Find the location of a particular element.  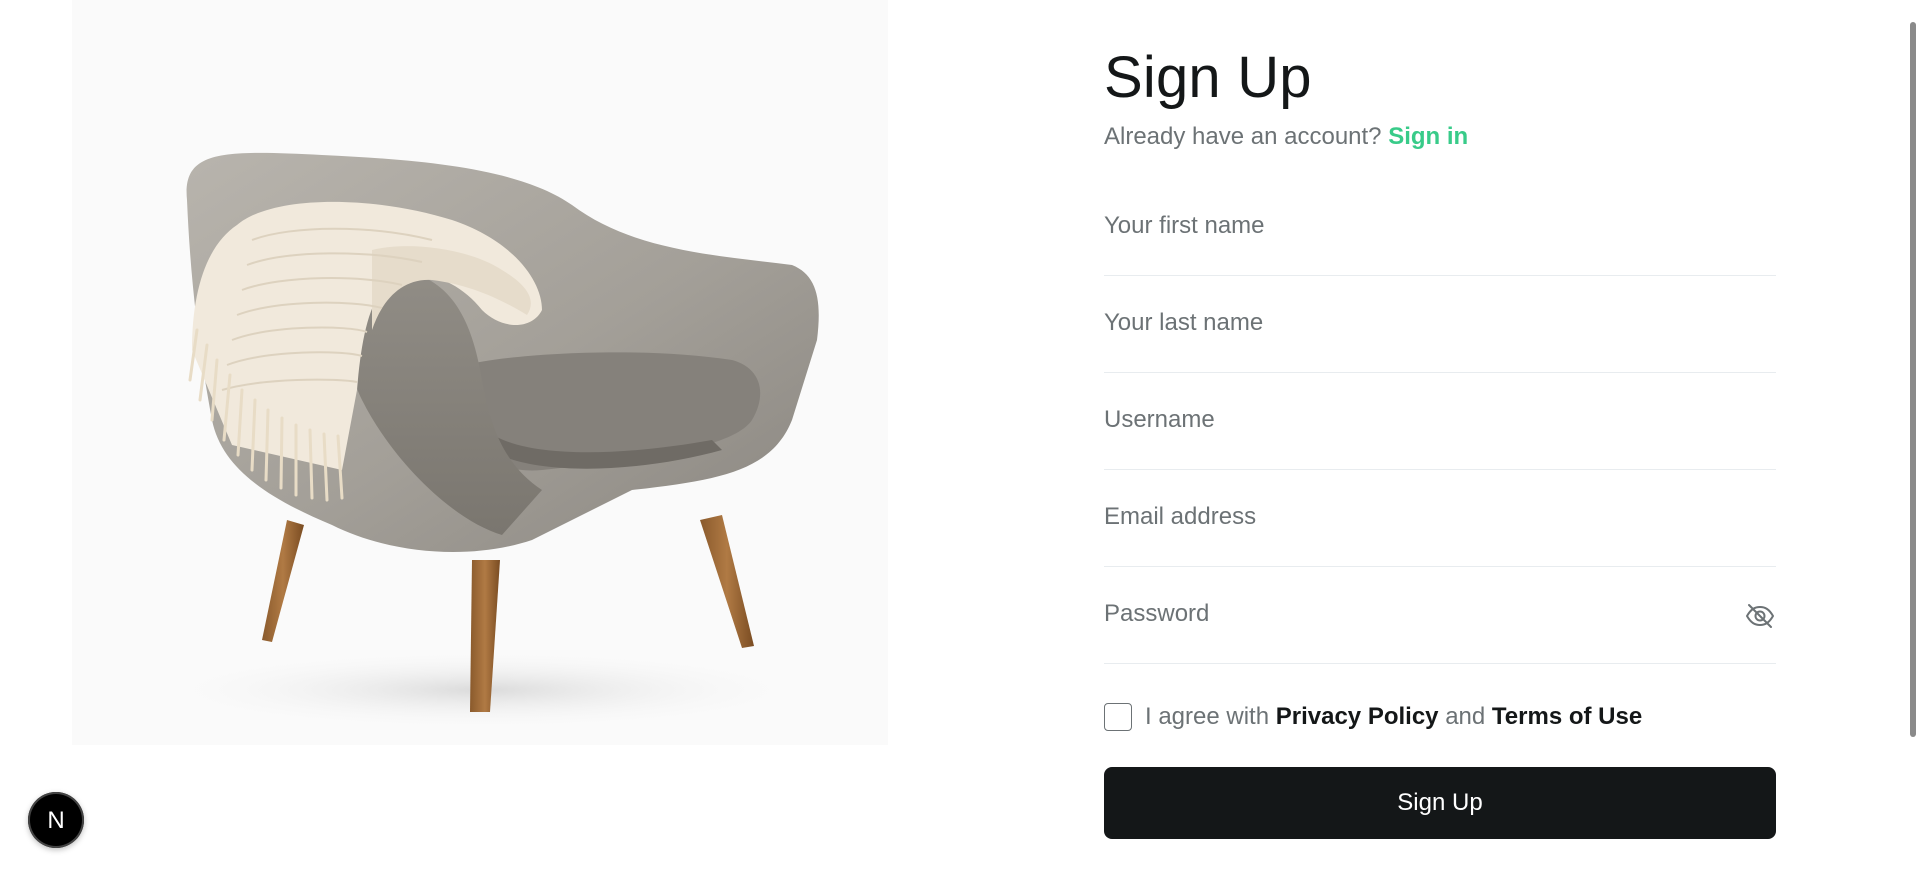

username-field-row is located at coordinates (1440, 422).